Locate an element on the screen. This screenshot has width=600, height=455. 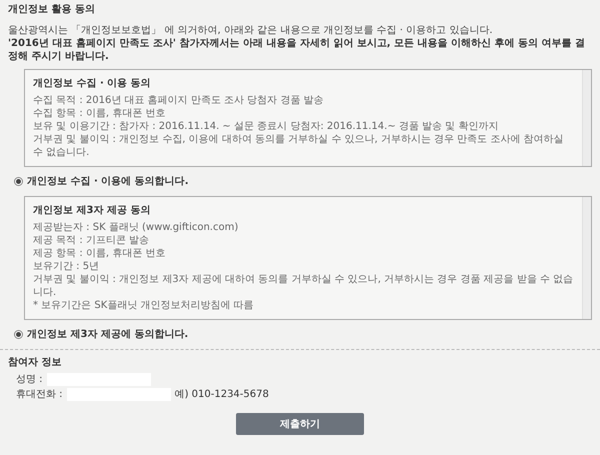
submit-button: 제출하기 is located at coordinates (300, 424).